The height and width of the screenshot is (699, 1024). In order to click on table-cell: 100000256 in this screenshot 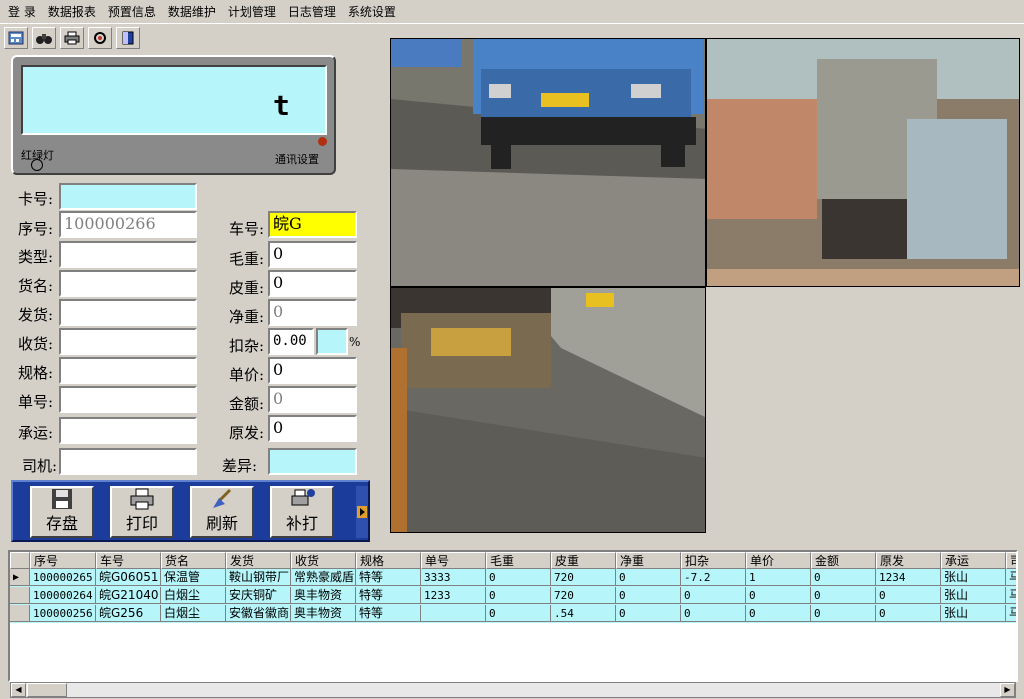, I will do `click(63, 613)`.